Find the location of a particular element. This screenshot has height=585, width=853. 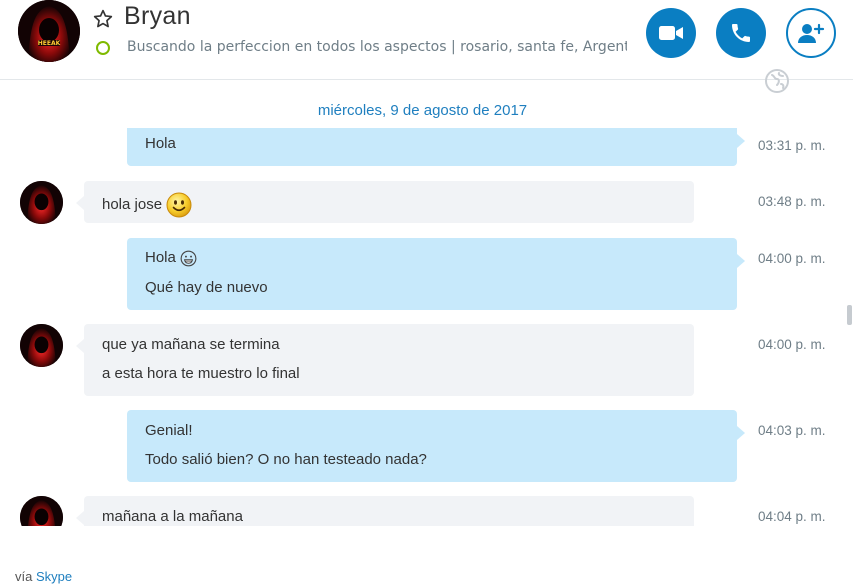

message-text: Qué hay de nuevo is located at coordinates (206, 287).